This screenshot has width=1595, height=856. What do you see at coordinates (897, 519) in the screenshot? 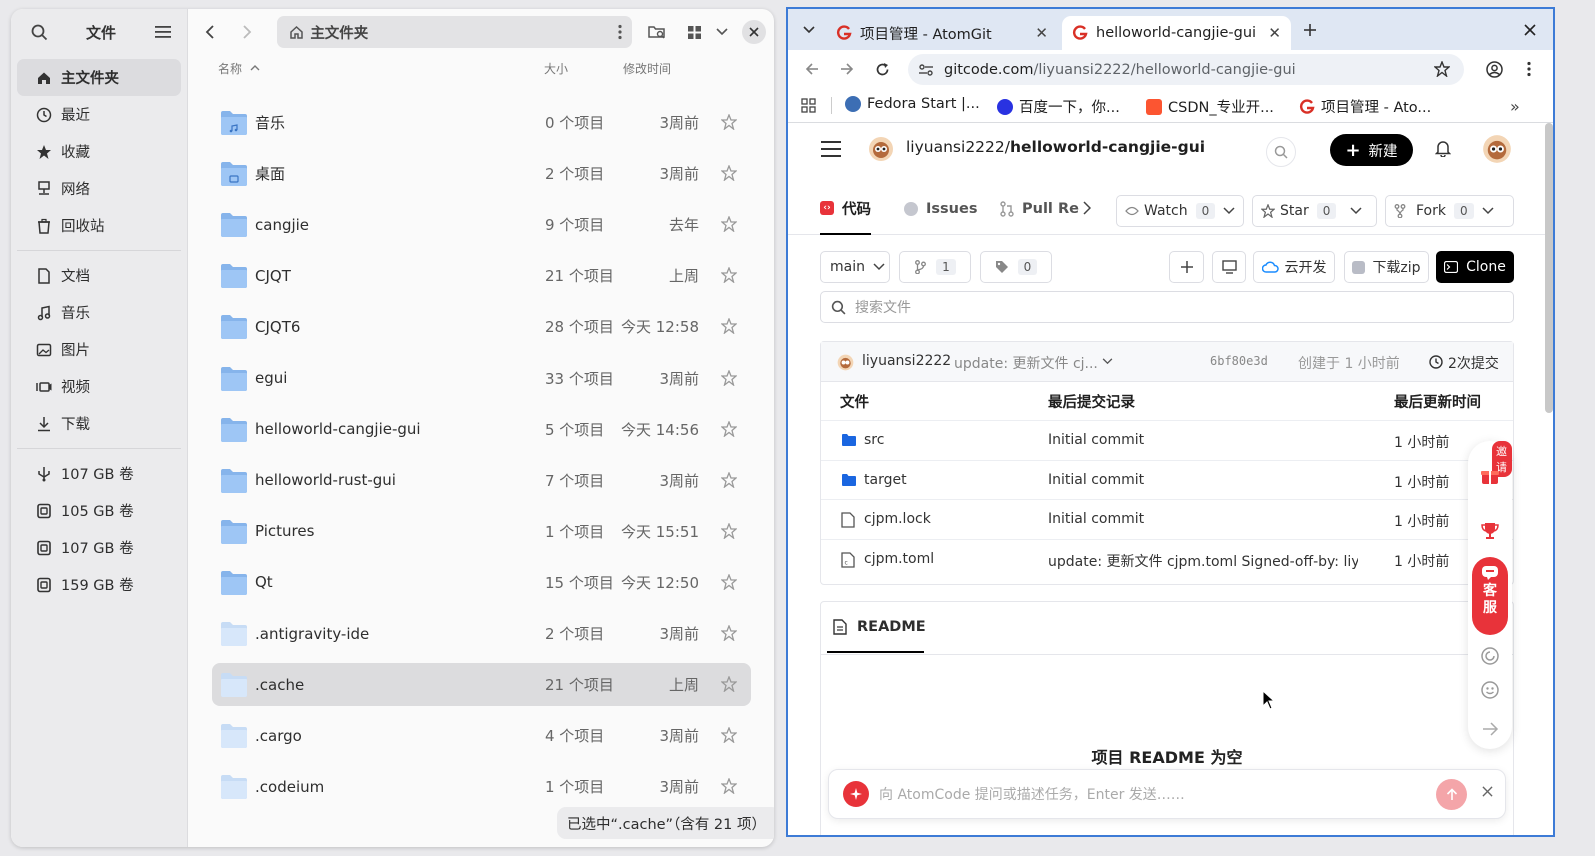
I see `file-name: cjpm.lock` at bounding box center [897, 519].